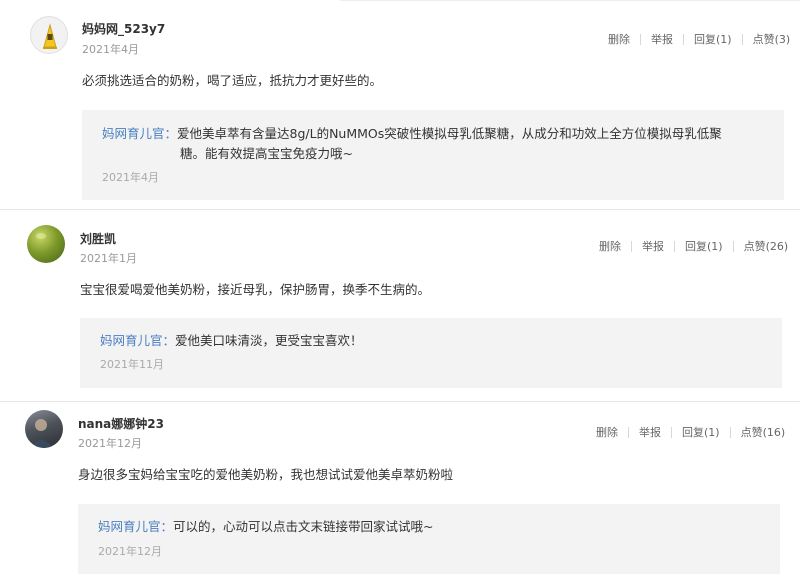 The height and width of the screenshot is (585, 800). I want to click on comment-date: 2021年12月, so click(110, 443).